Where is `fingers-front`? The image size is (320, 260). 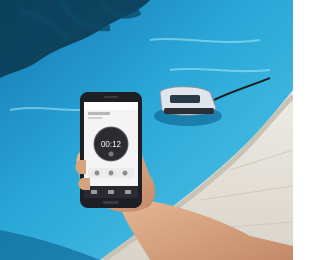 fingers-front is located at coordinates (80, 167).